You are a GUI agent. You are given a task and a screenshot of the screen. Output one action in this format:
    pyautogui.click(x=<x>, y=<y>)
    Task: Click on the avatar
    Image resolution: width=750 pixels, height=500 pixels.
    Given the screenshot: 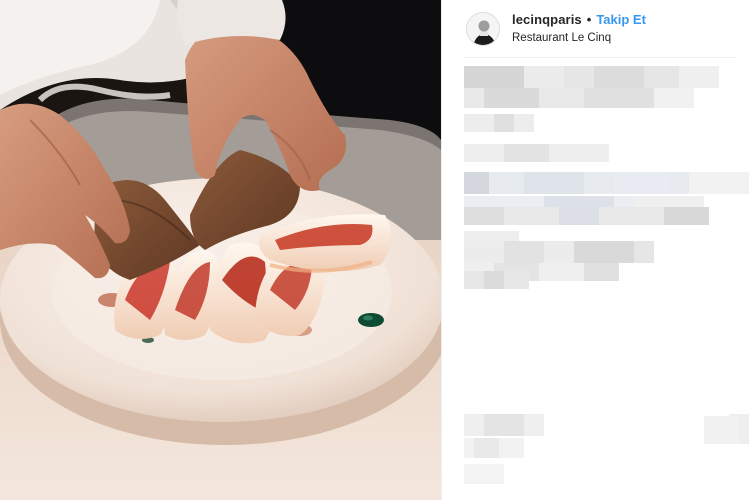 What is the action you would take?
    pyautogui.click(x=483, y=29)
    